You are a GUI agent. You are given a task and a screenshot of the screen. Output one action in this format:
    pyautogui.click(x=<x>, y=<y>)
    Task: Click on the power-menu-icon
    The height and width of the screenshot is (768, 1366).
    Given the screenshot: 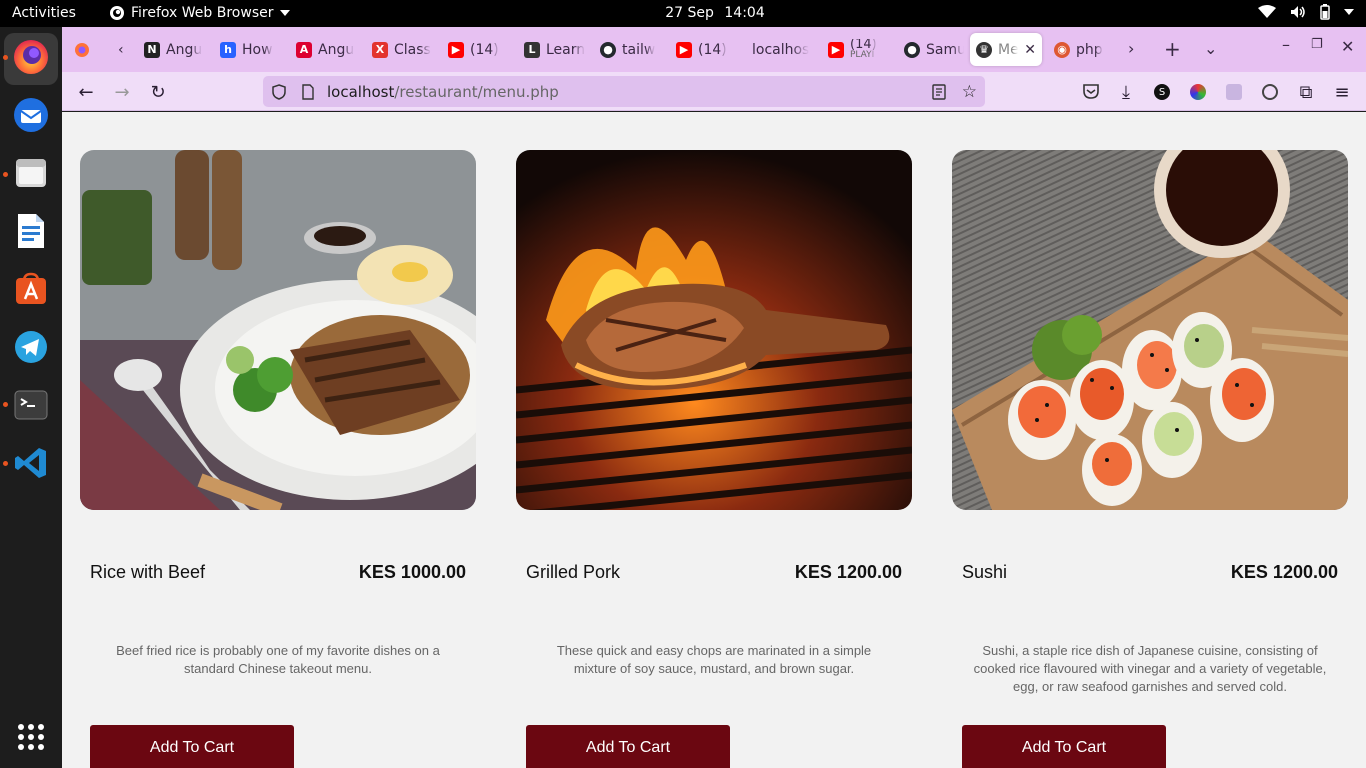 What is the action you would take?
    pyautogui.click(x=1349, y=12)
    